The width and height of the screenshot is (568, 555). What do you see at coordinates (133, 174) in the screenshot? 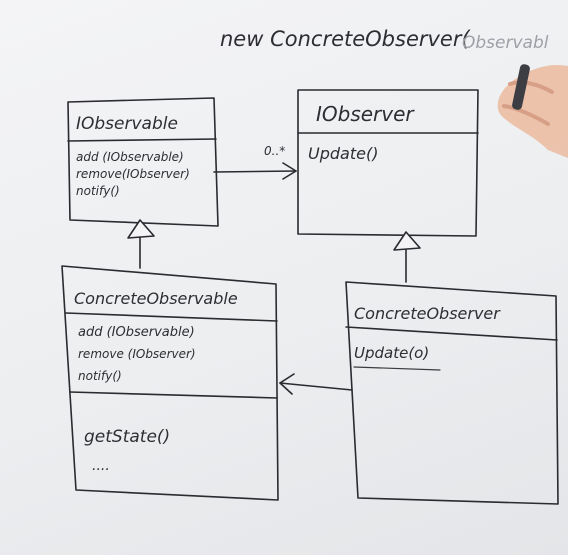
I see `iobservable-method-remove: remove(IObserver)` at bounding box center [133, 174].